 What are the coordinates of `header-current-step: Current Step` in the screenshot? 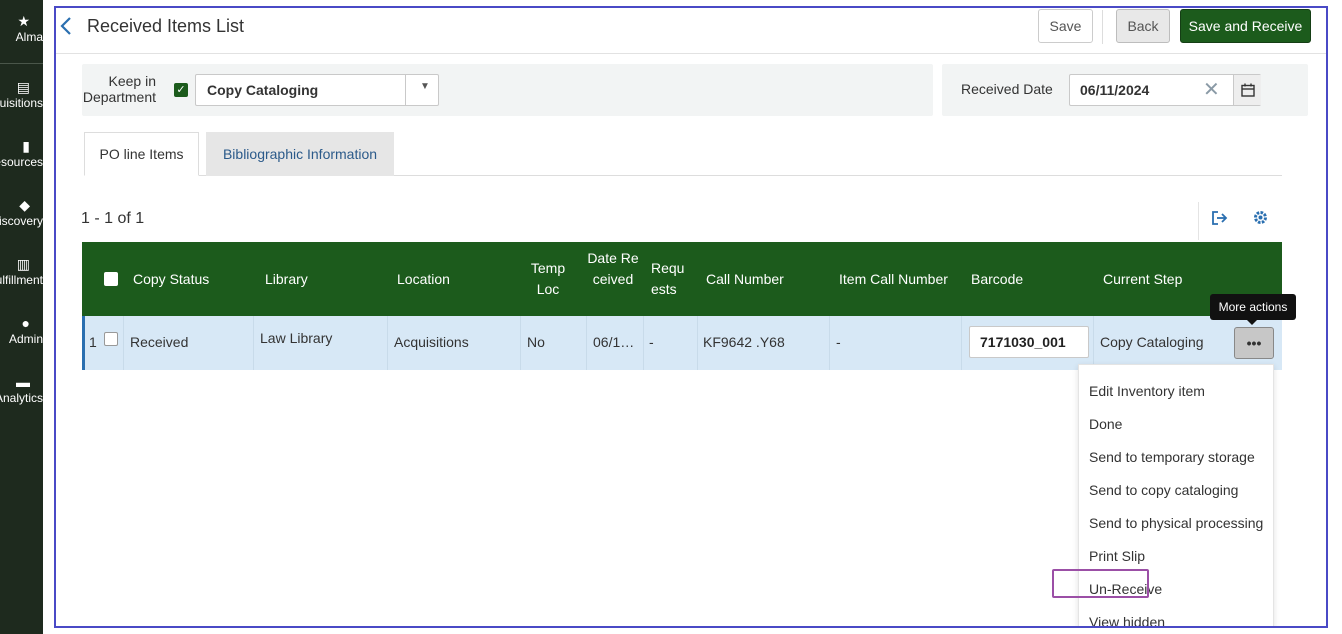 It's located at (1142, 279).